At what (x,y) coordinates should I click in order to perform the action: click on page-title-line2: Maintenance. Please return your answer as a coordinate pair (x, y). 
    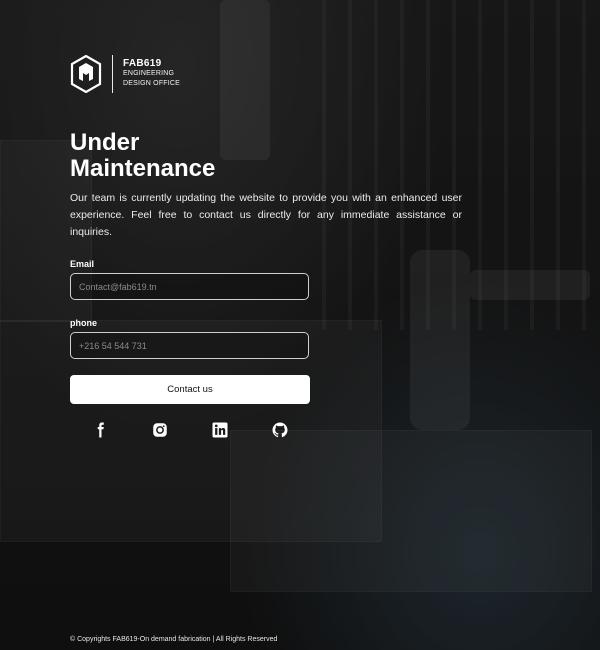
    Looking at the image, I should click on (143, 168).